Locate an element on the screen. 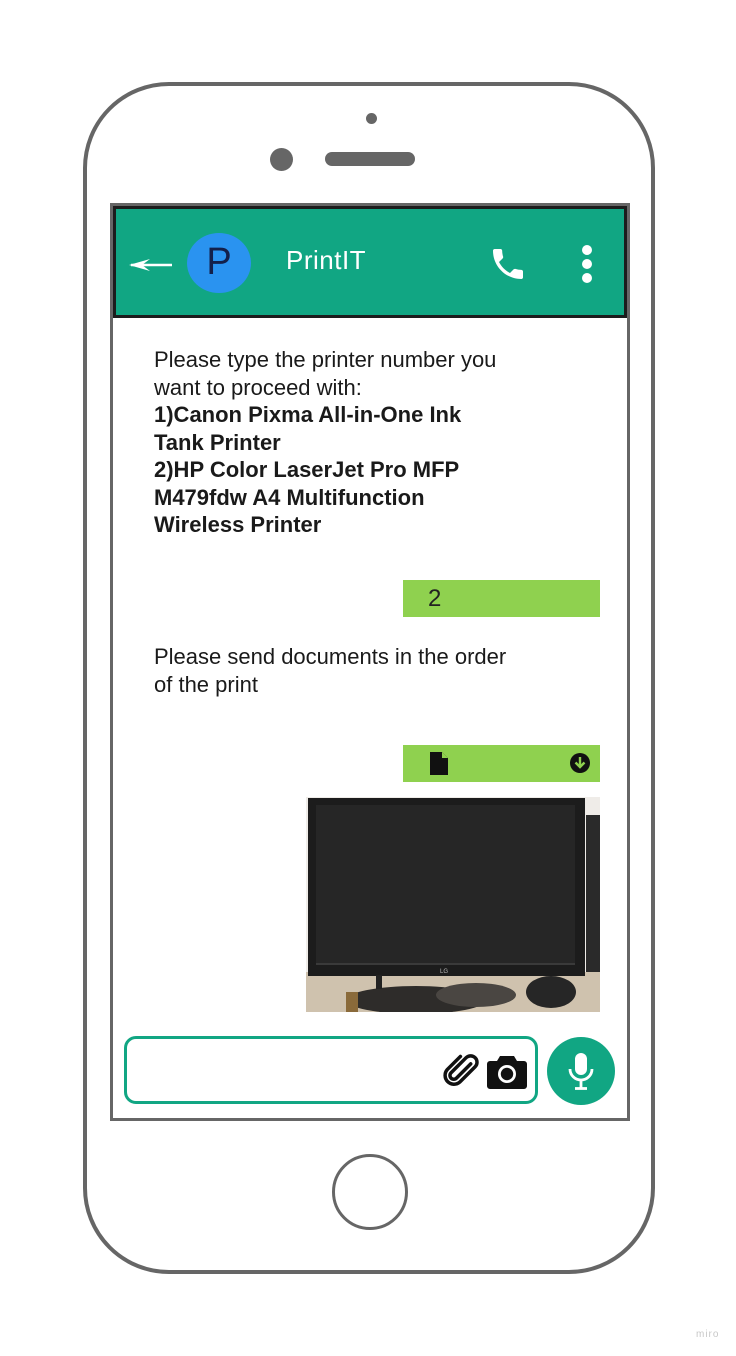 The width and height of the screenshot is (736, 1356). microphone-icon is located at coordinates (581, 1071).